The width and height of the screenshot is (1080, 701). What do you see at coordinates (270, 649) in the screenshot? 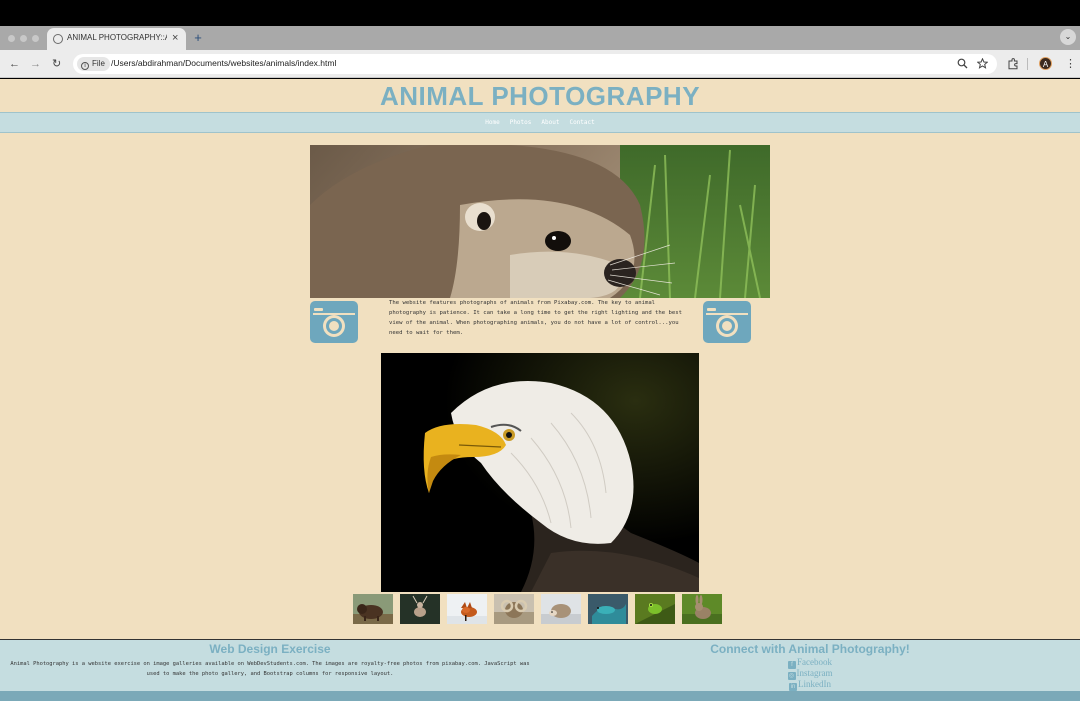
I see `footer-left-title: Web Design Exercise` at bounding box center [270, 649].